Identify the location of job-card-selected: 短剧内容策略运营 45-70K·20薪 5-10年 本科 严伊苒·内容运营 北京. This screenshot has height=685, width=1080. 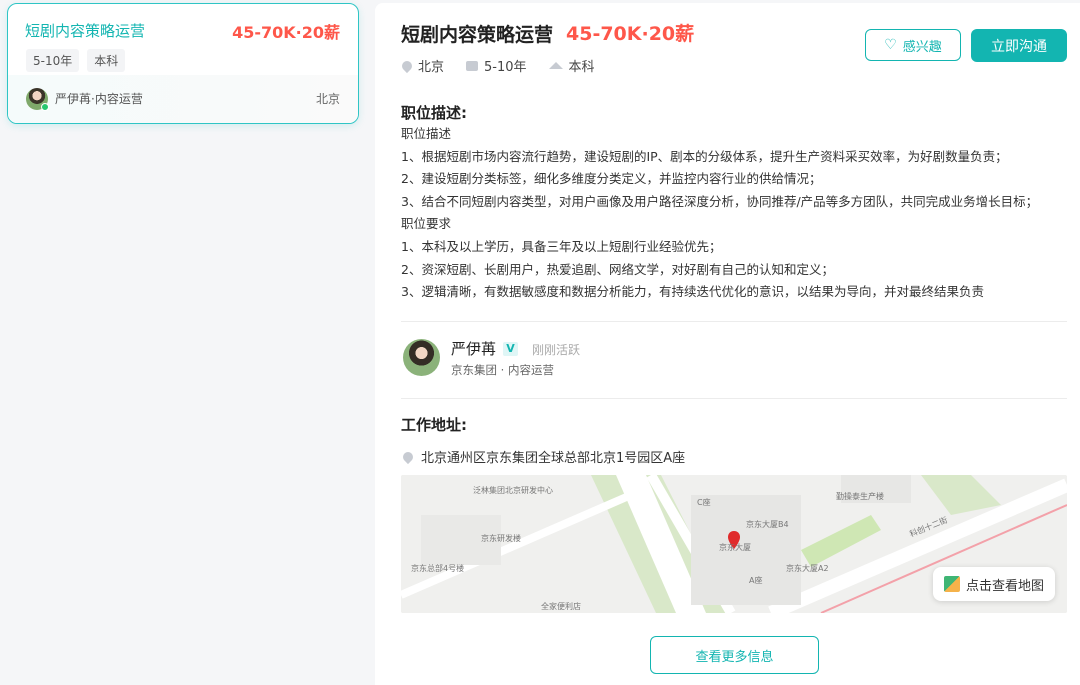
(183, 63).